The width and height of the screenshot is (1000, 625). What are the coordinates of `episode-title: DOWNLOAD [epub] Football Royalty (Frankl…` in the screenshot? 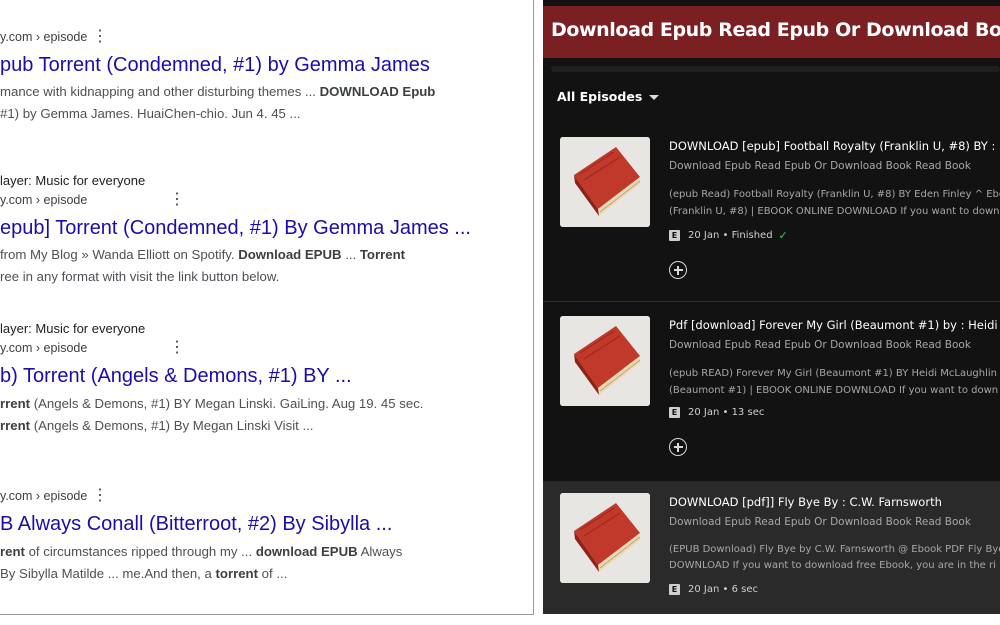 It's located at (834, 146).